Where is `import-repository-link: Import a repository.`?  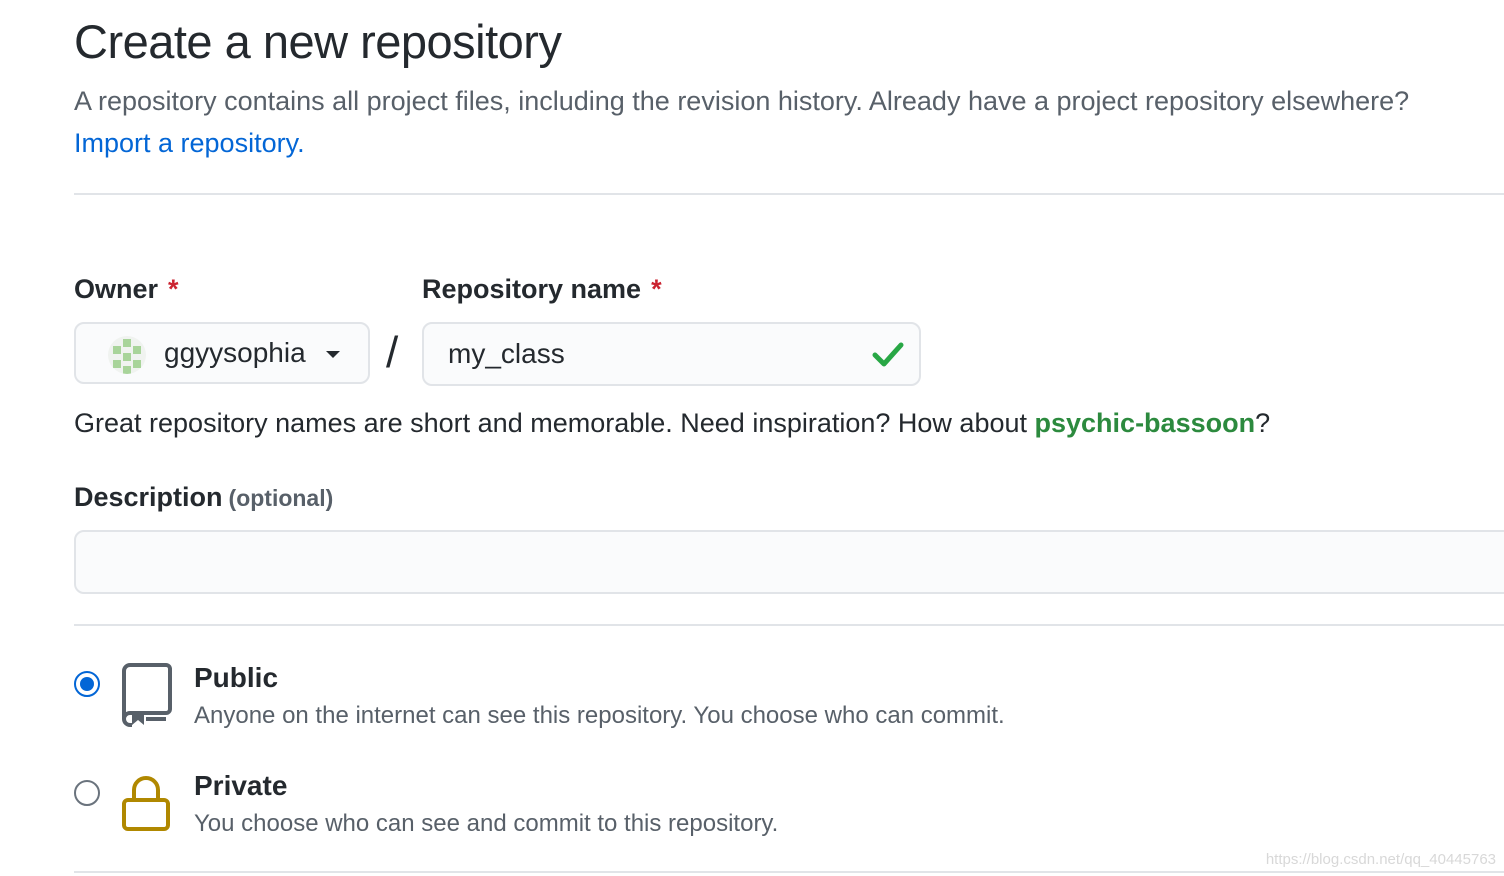 import-repository-link: Import a repository. is located at coordinates (189, 143).